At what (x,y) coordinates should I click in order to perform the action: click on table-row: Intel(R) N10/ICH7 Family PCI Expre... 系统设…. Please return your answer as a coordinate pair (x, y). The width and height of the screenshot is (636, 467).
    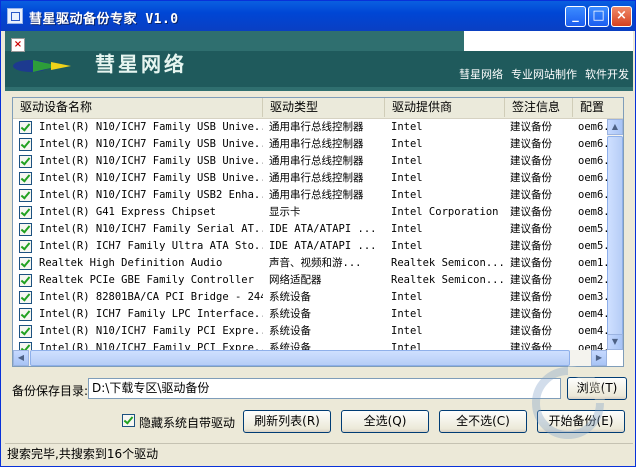
    Looking at the image, I should click on (318, 331).